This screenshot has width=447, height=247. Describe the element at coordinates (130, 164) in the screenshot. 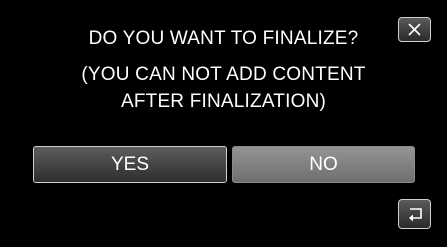

I see `yes-button: YES` at that location.